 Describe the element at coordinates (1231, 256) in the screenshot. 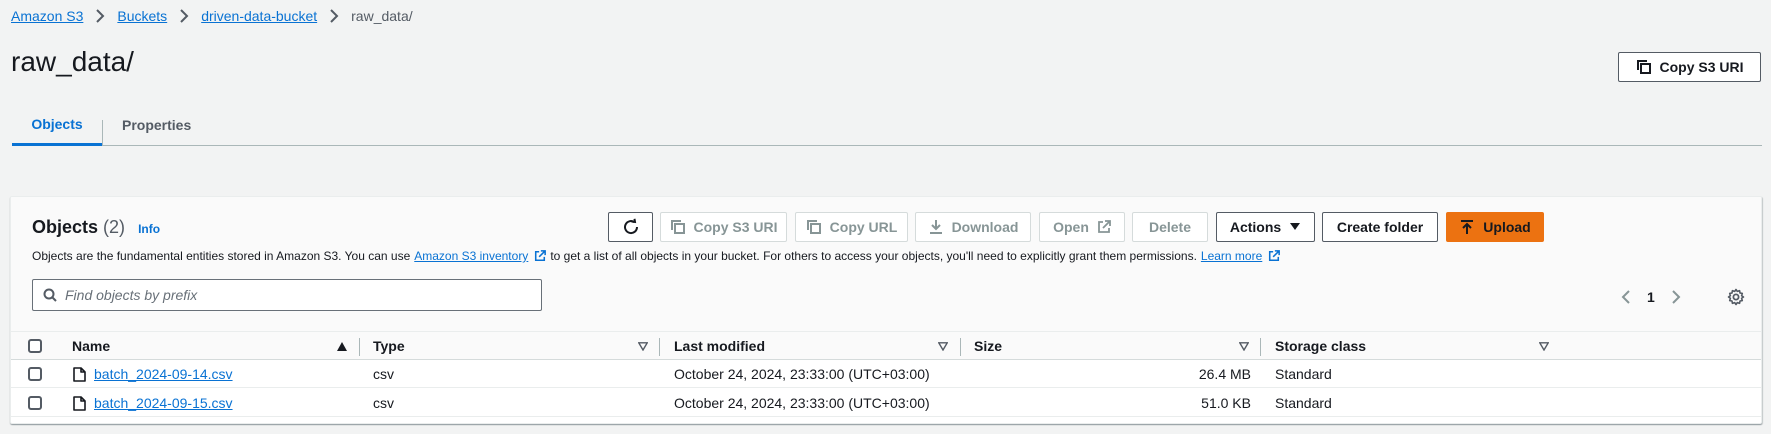

I see `learn-more-link: Learn more` at that location.